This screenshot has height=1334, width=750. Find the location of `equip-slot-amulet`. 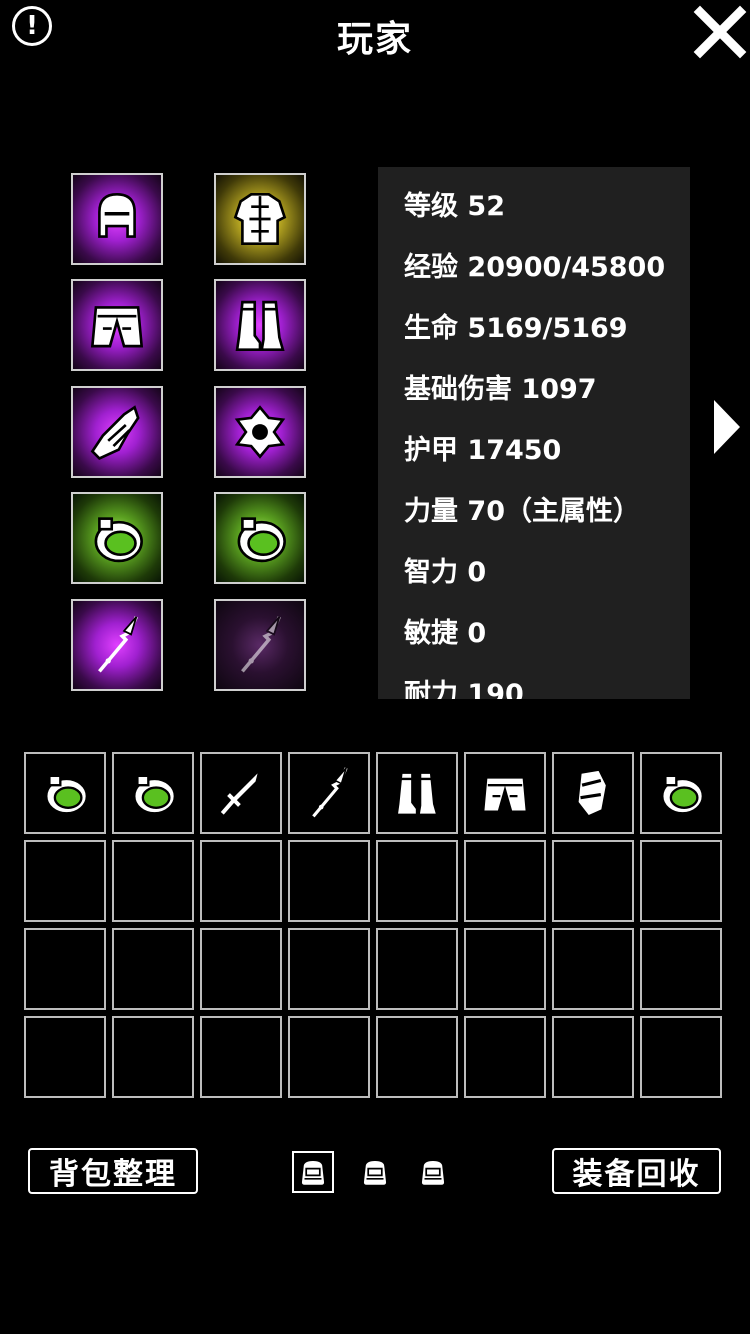

equip-slot-amulet is located at coordinates (260, 432).